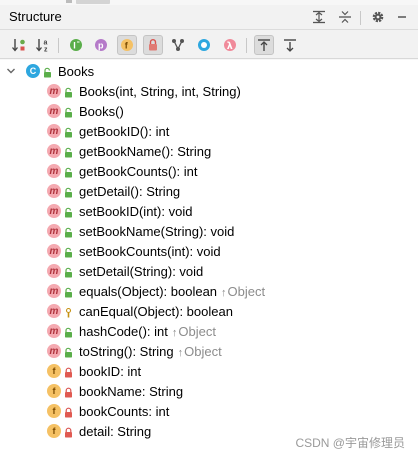 The image size is (418, 459). I want to click on svg-text: I, so click(74, 46).